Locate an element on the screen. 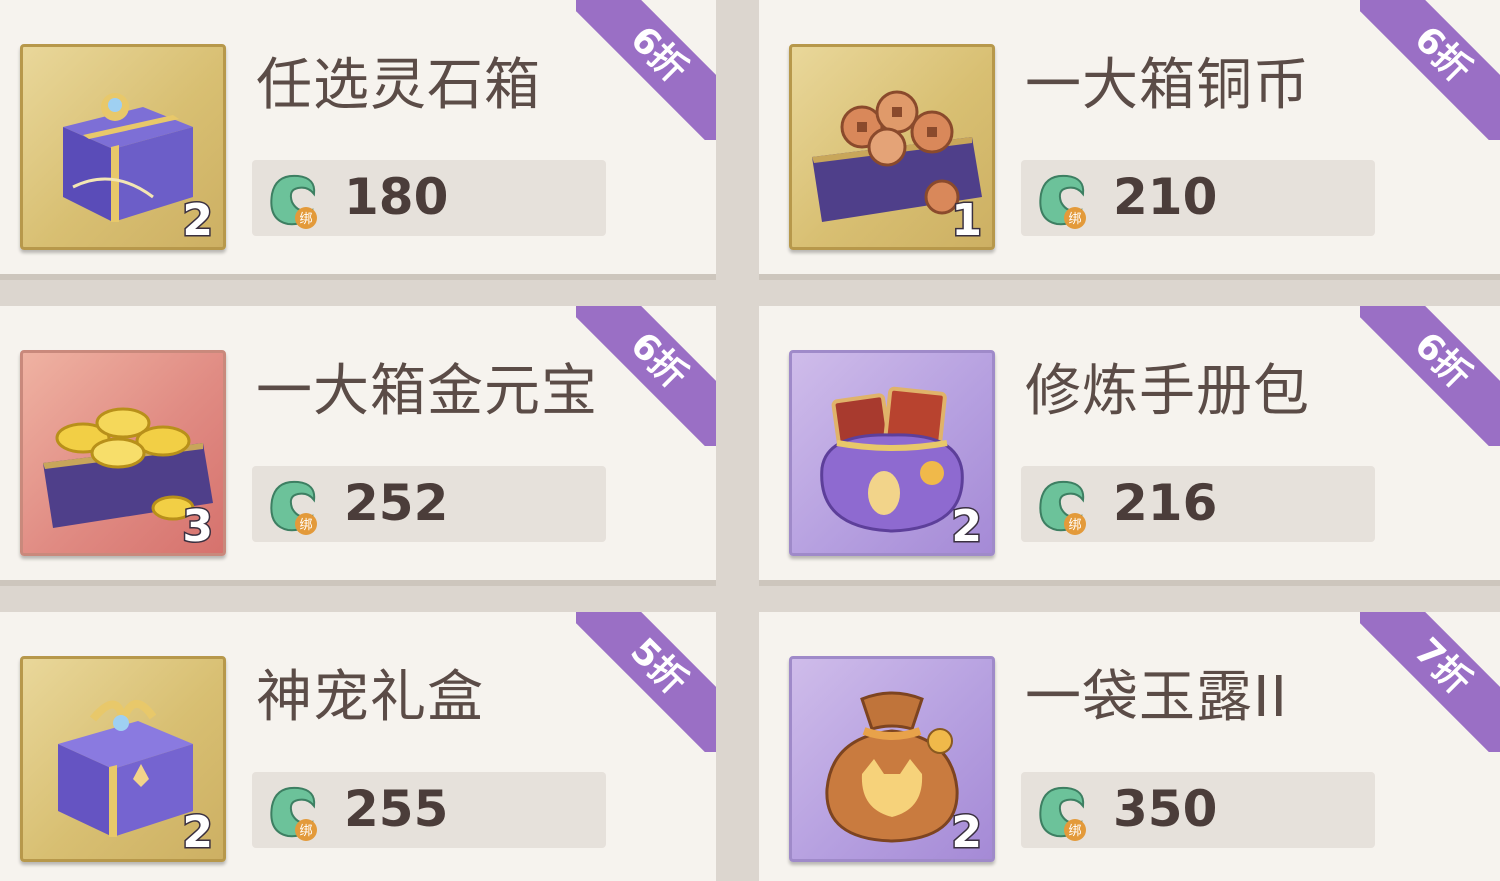 The image size is (1500, 881). price-tag: 绑 252 is located at coordinates (429, 504).